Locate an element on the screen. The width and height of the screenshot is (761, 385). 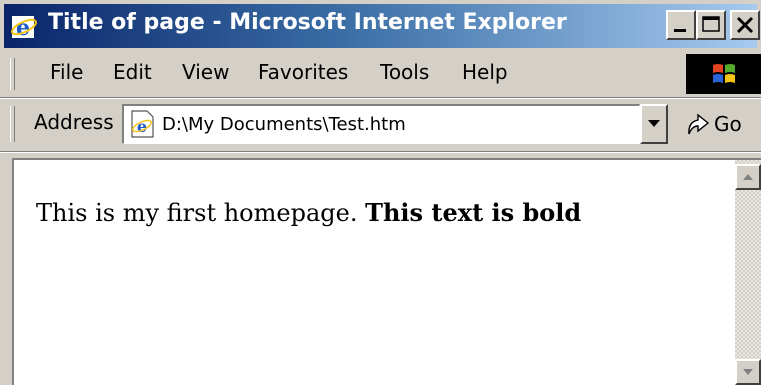
menu-edit: Edit is located at coordinates (132, 72).